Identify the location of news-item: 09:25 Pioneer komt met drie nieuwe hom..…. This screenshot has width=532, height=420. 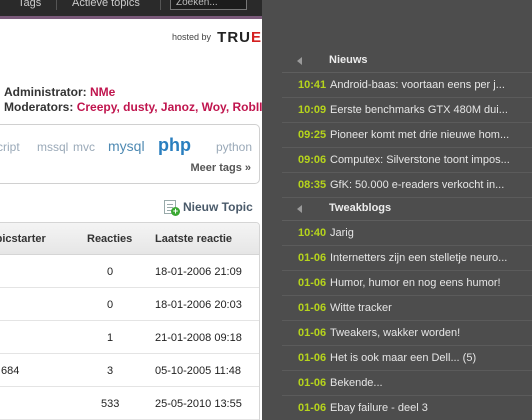
(407, 135).